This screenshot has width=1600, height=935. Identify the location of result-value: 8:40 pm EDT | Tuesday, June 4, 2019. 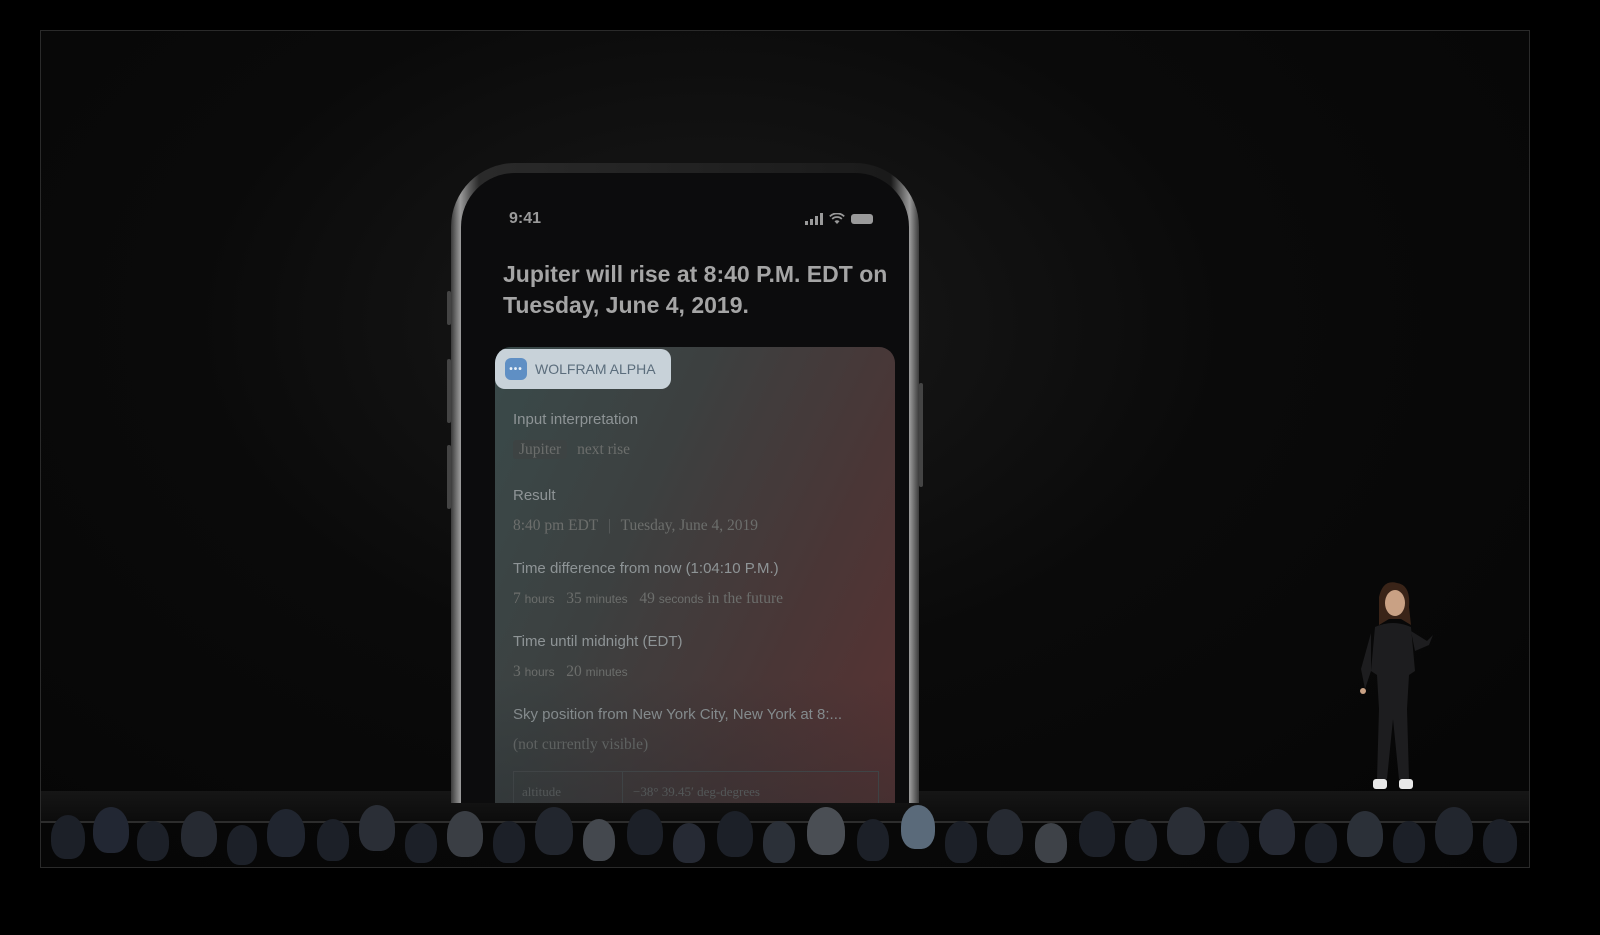
(635, 526).